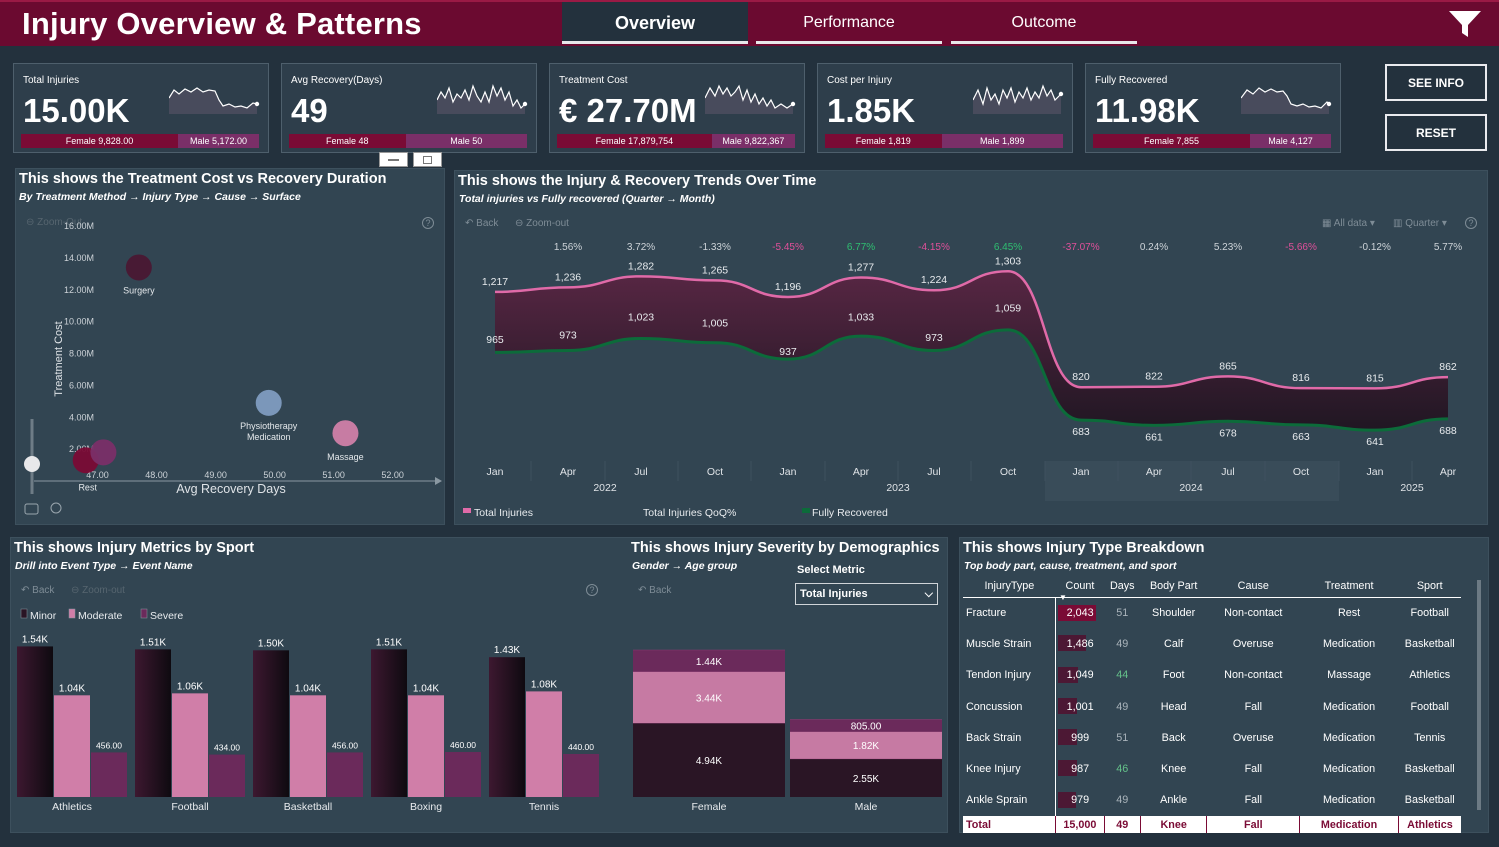 The height and width of the screenshot is (847, 1499). I want to click on table-cell: 44, so click(1122, 675).